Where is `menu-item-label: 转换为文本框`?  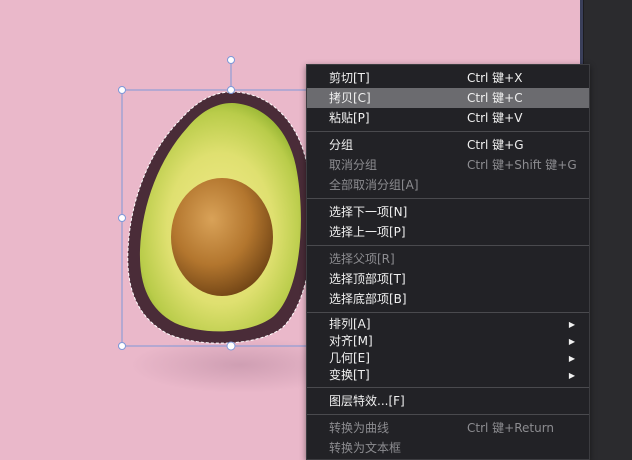
menu-item-label: 转换为文本框 is located at coordinates (365, 448).